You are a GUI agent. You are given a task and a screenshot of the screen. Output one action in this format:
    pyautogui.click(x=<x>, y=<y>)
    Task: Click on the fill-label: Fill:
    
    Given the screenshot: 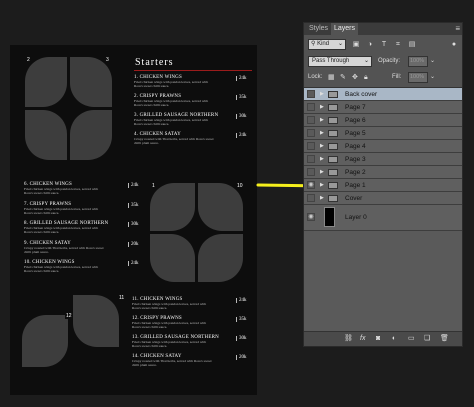 What is the action you would take?
    pyautogui.click(x=397, y=77)
    